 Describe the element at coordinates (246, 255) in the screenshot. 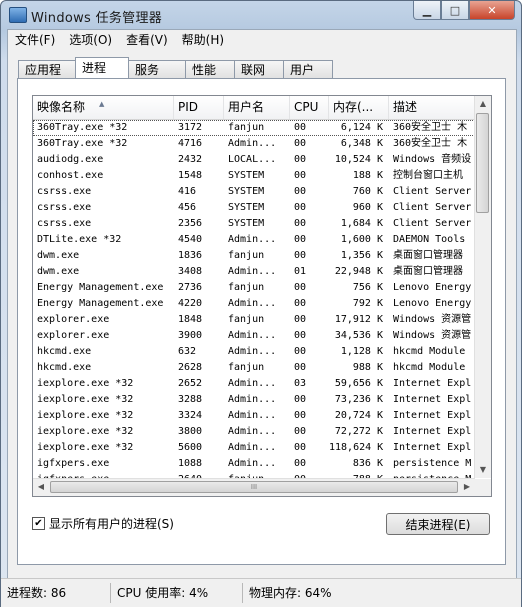

I see `cell-user: fanjun` at that location.